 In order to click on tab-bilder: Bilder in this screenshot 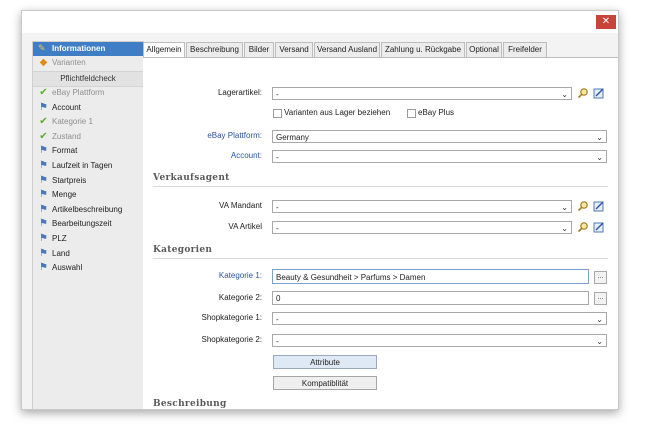, I will do `click(259, 49)`.